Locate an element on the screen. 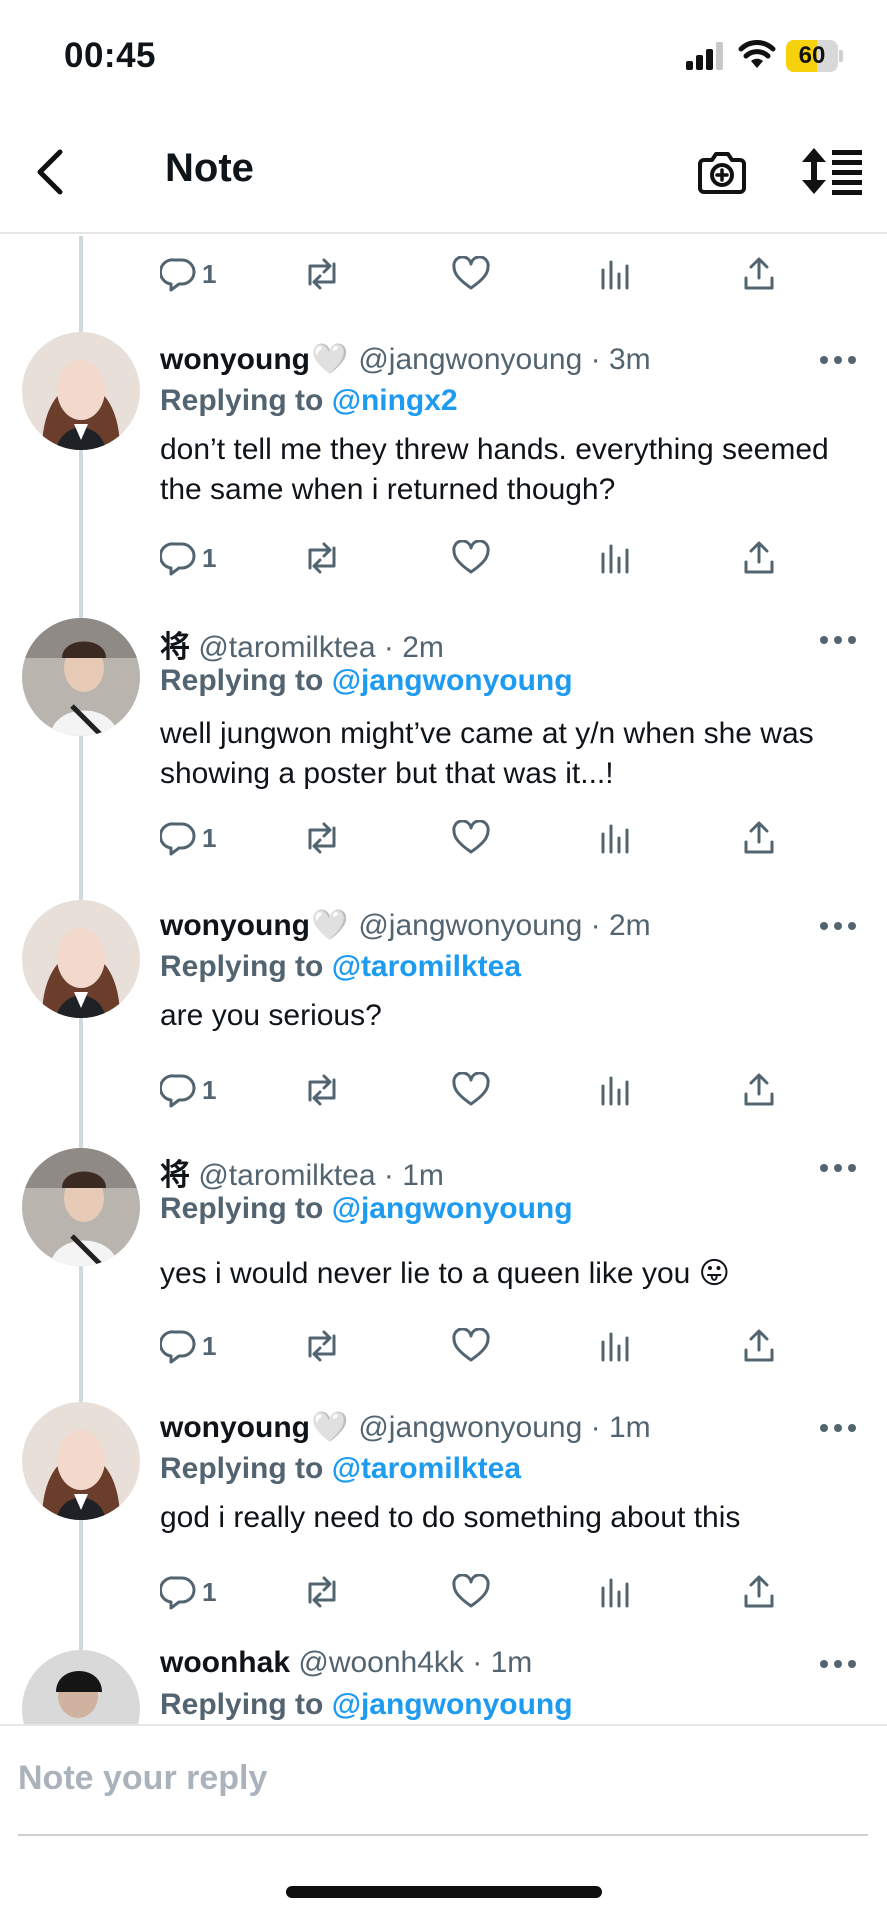 This screenshot has height=1920, width=887. reply-icon is located at coordinates (178, 1347).